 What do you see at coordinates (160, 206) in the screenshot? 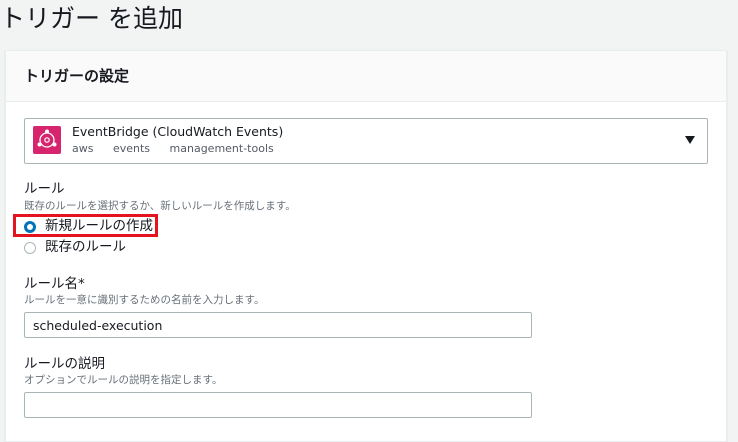
I see `rule-description-text: 既存のルールを選択するか、新しいルールを作成します。` at bounding box center [160, 206].